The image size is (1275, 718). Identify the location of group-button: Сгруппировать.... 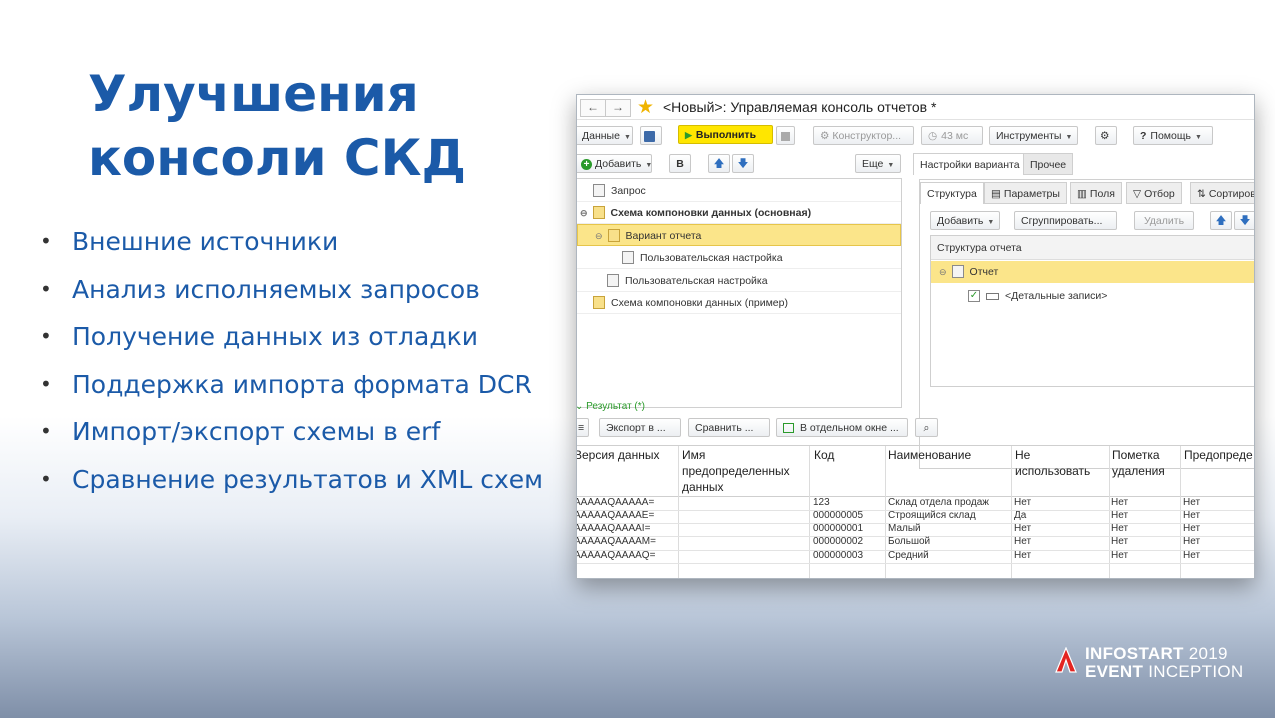
(1065, 220).